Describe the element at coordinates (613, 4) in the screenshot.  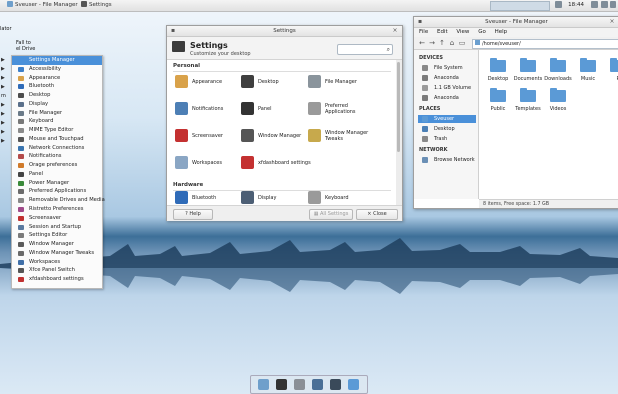
I see `user-tray-icon` at that location.